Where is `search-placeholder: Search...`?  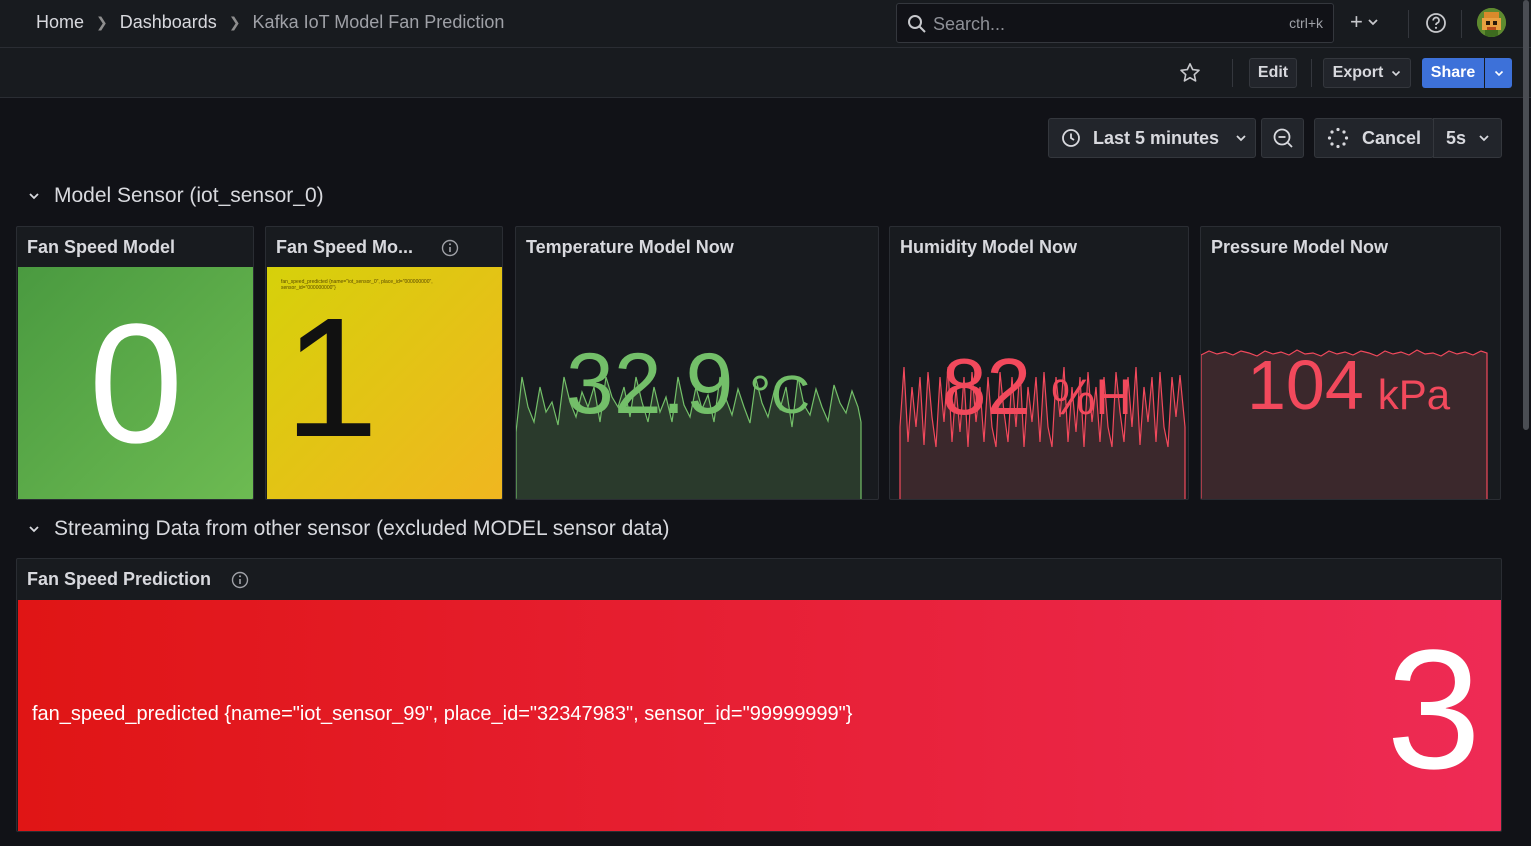 search-placeholder: Search... is located at coordinates (969, 24).